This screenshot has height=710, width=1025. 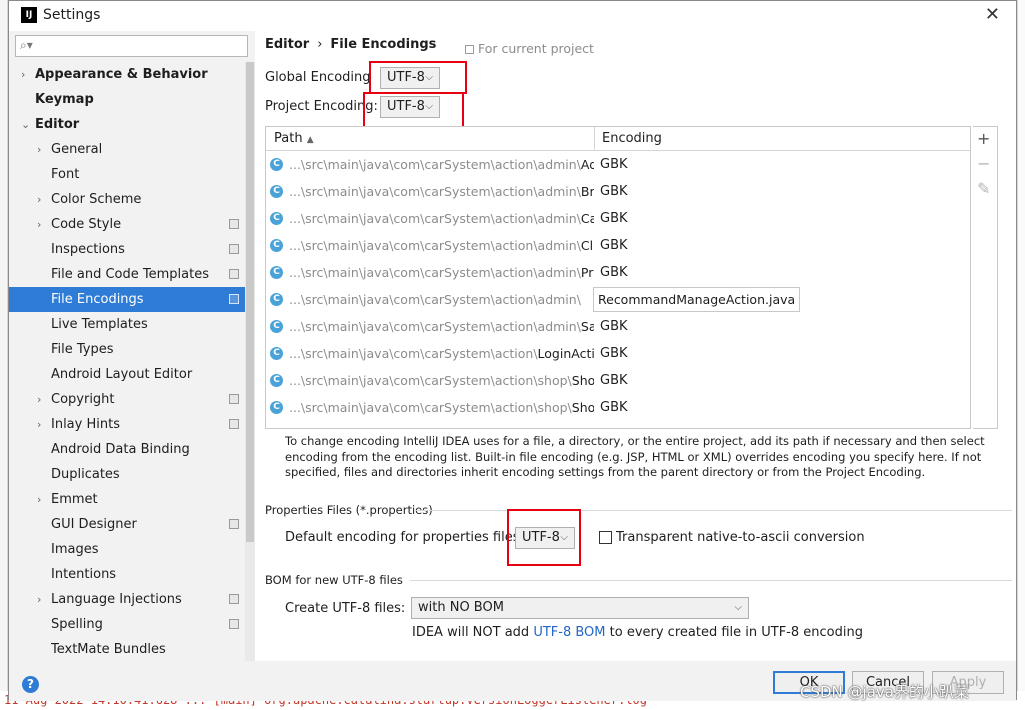 What do you see at coordinates (605, 537) in the screenshot?
I see `native-to-ascii-checkbox` at bounding box center [605, 537].